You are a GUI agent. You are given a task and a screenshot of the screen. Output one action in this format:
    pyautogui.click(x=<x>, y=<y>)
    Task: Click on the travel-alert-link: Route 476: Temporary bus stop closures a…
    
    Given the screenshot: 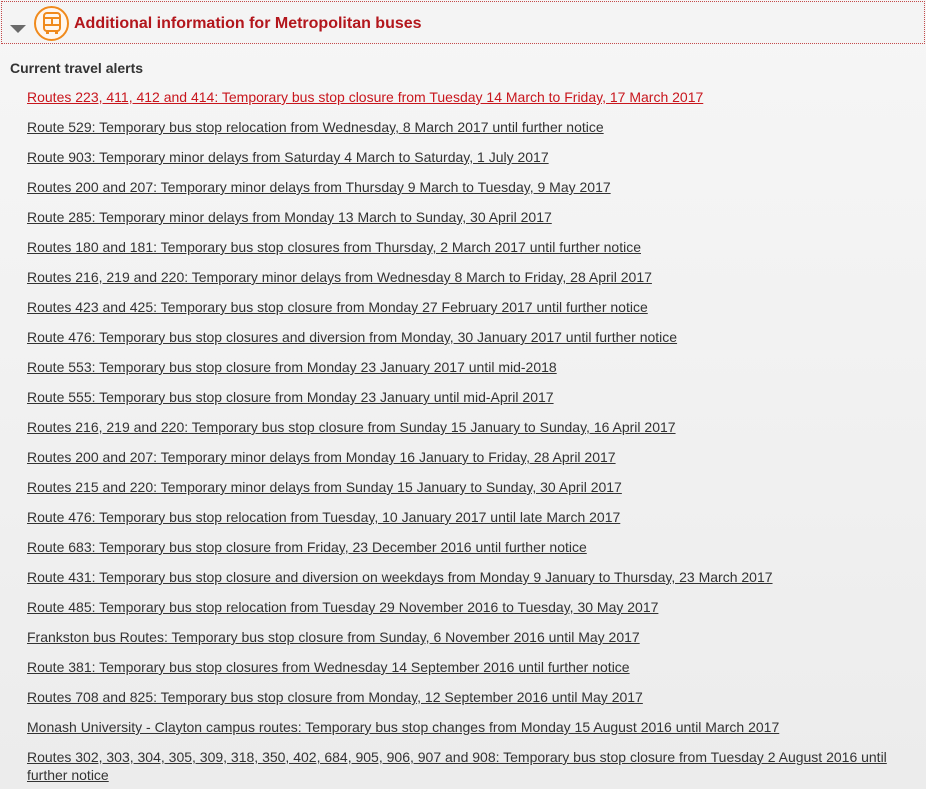 What is the action you would take?
    pyautogui.click(x=352, y=337)
    